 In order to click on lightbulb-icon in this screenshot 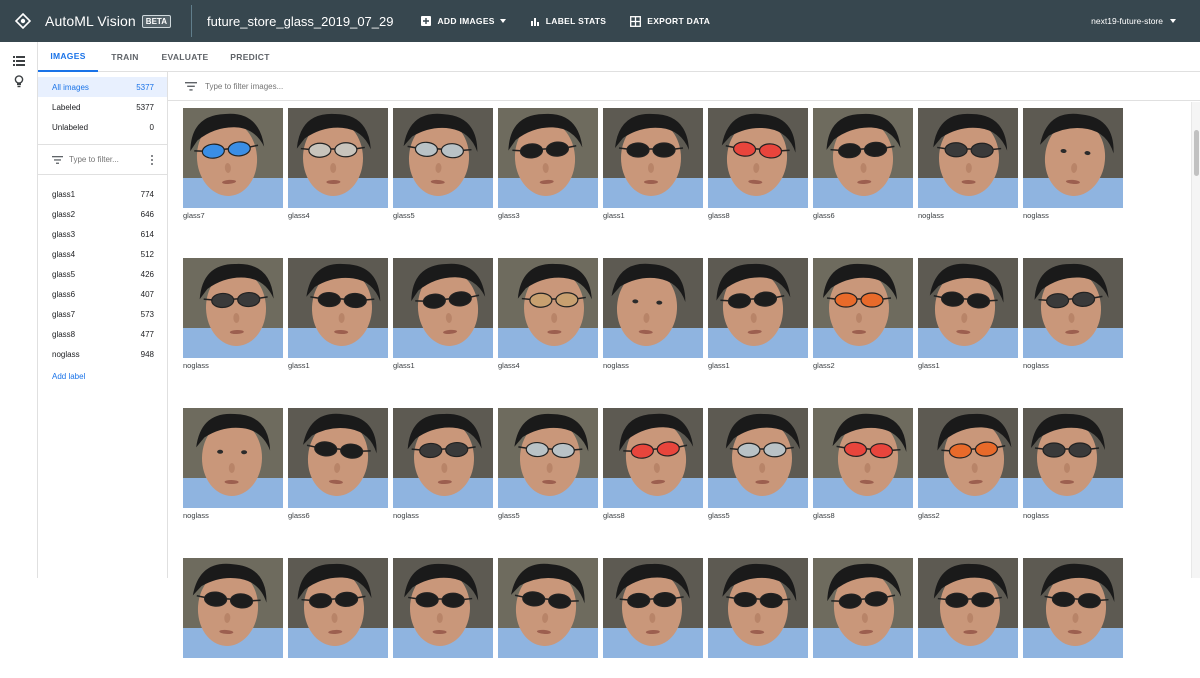, I will do `click(19, 81)`.